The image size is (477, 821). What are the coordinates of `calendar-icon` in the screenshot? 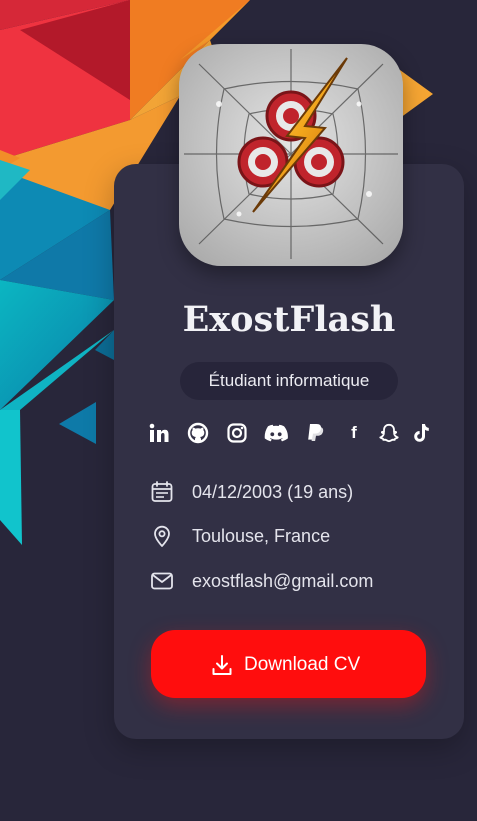 It's located at (162, 491).